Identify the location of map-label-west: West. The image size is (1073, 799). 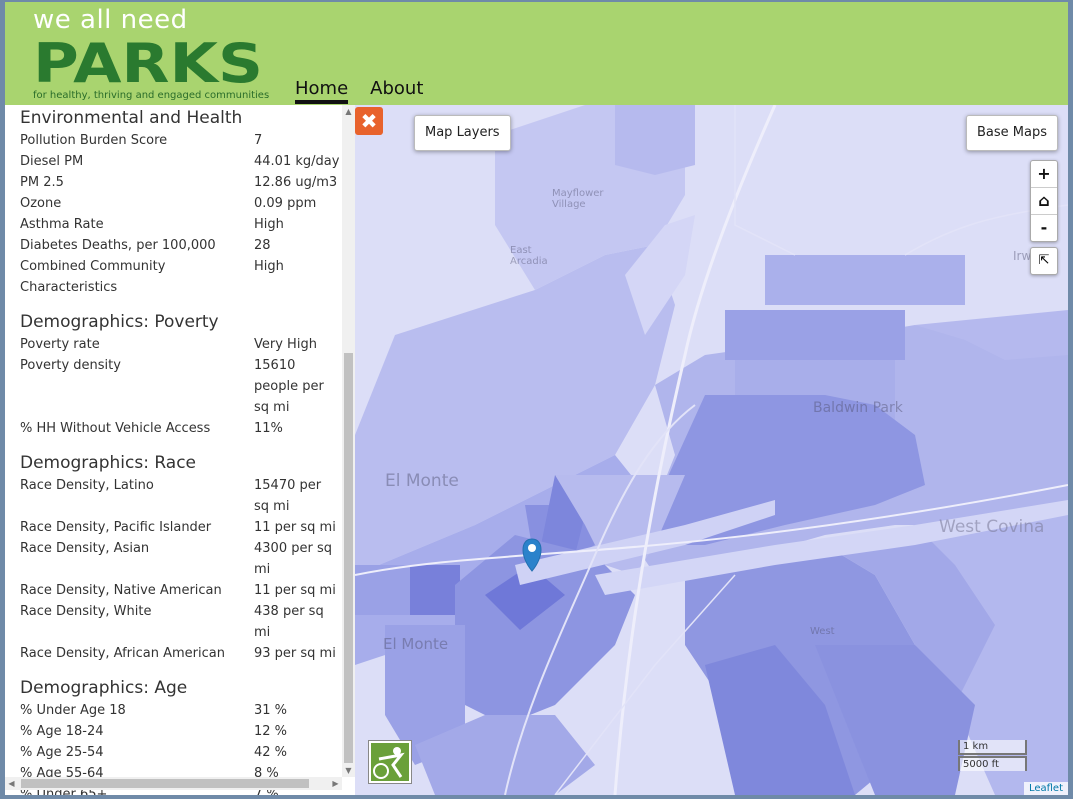
(822, 631).